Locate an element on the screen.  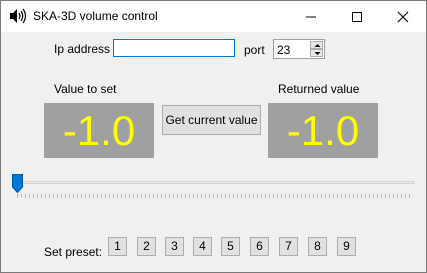
port-increment-button is located at coordinates (316, 45).